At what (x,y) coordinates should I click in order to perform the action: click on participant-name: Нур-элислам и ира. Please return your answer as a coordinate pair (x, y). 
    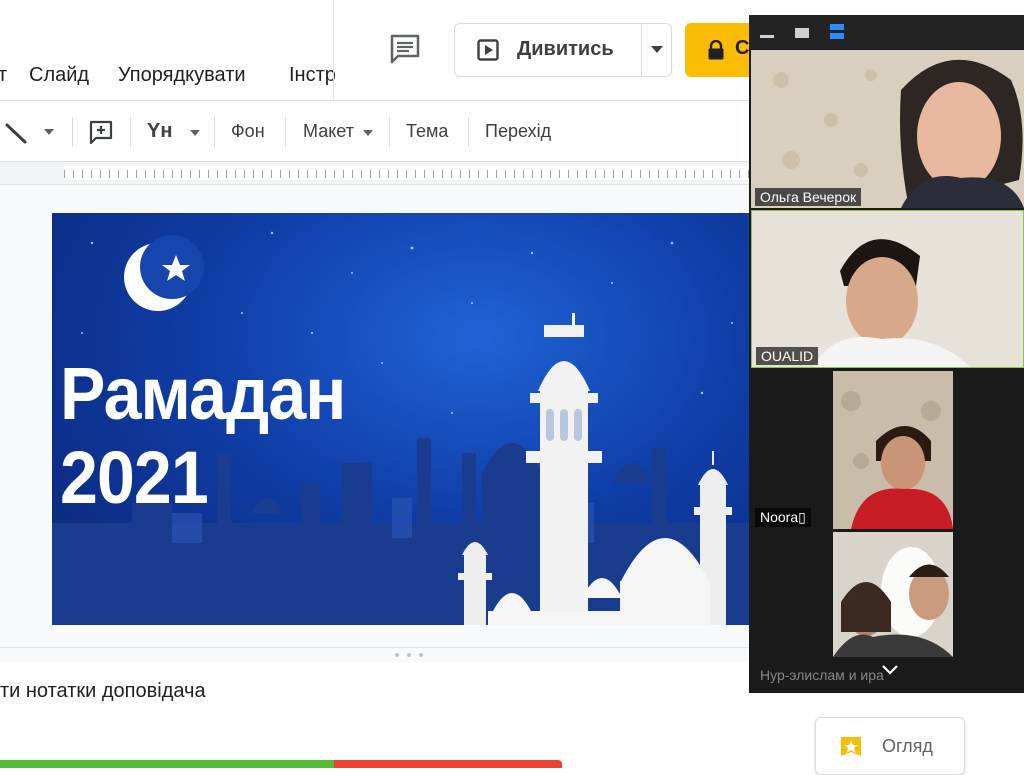
    Looking at the image, I should click on (822, 675).